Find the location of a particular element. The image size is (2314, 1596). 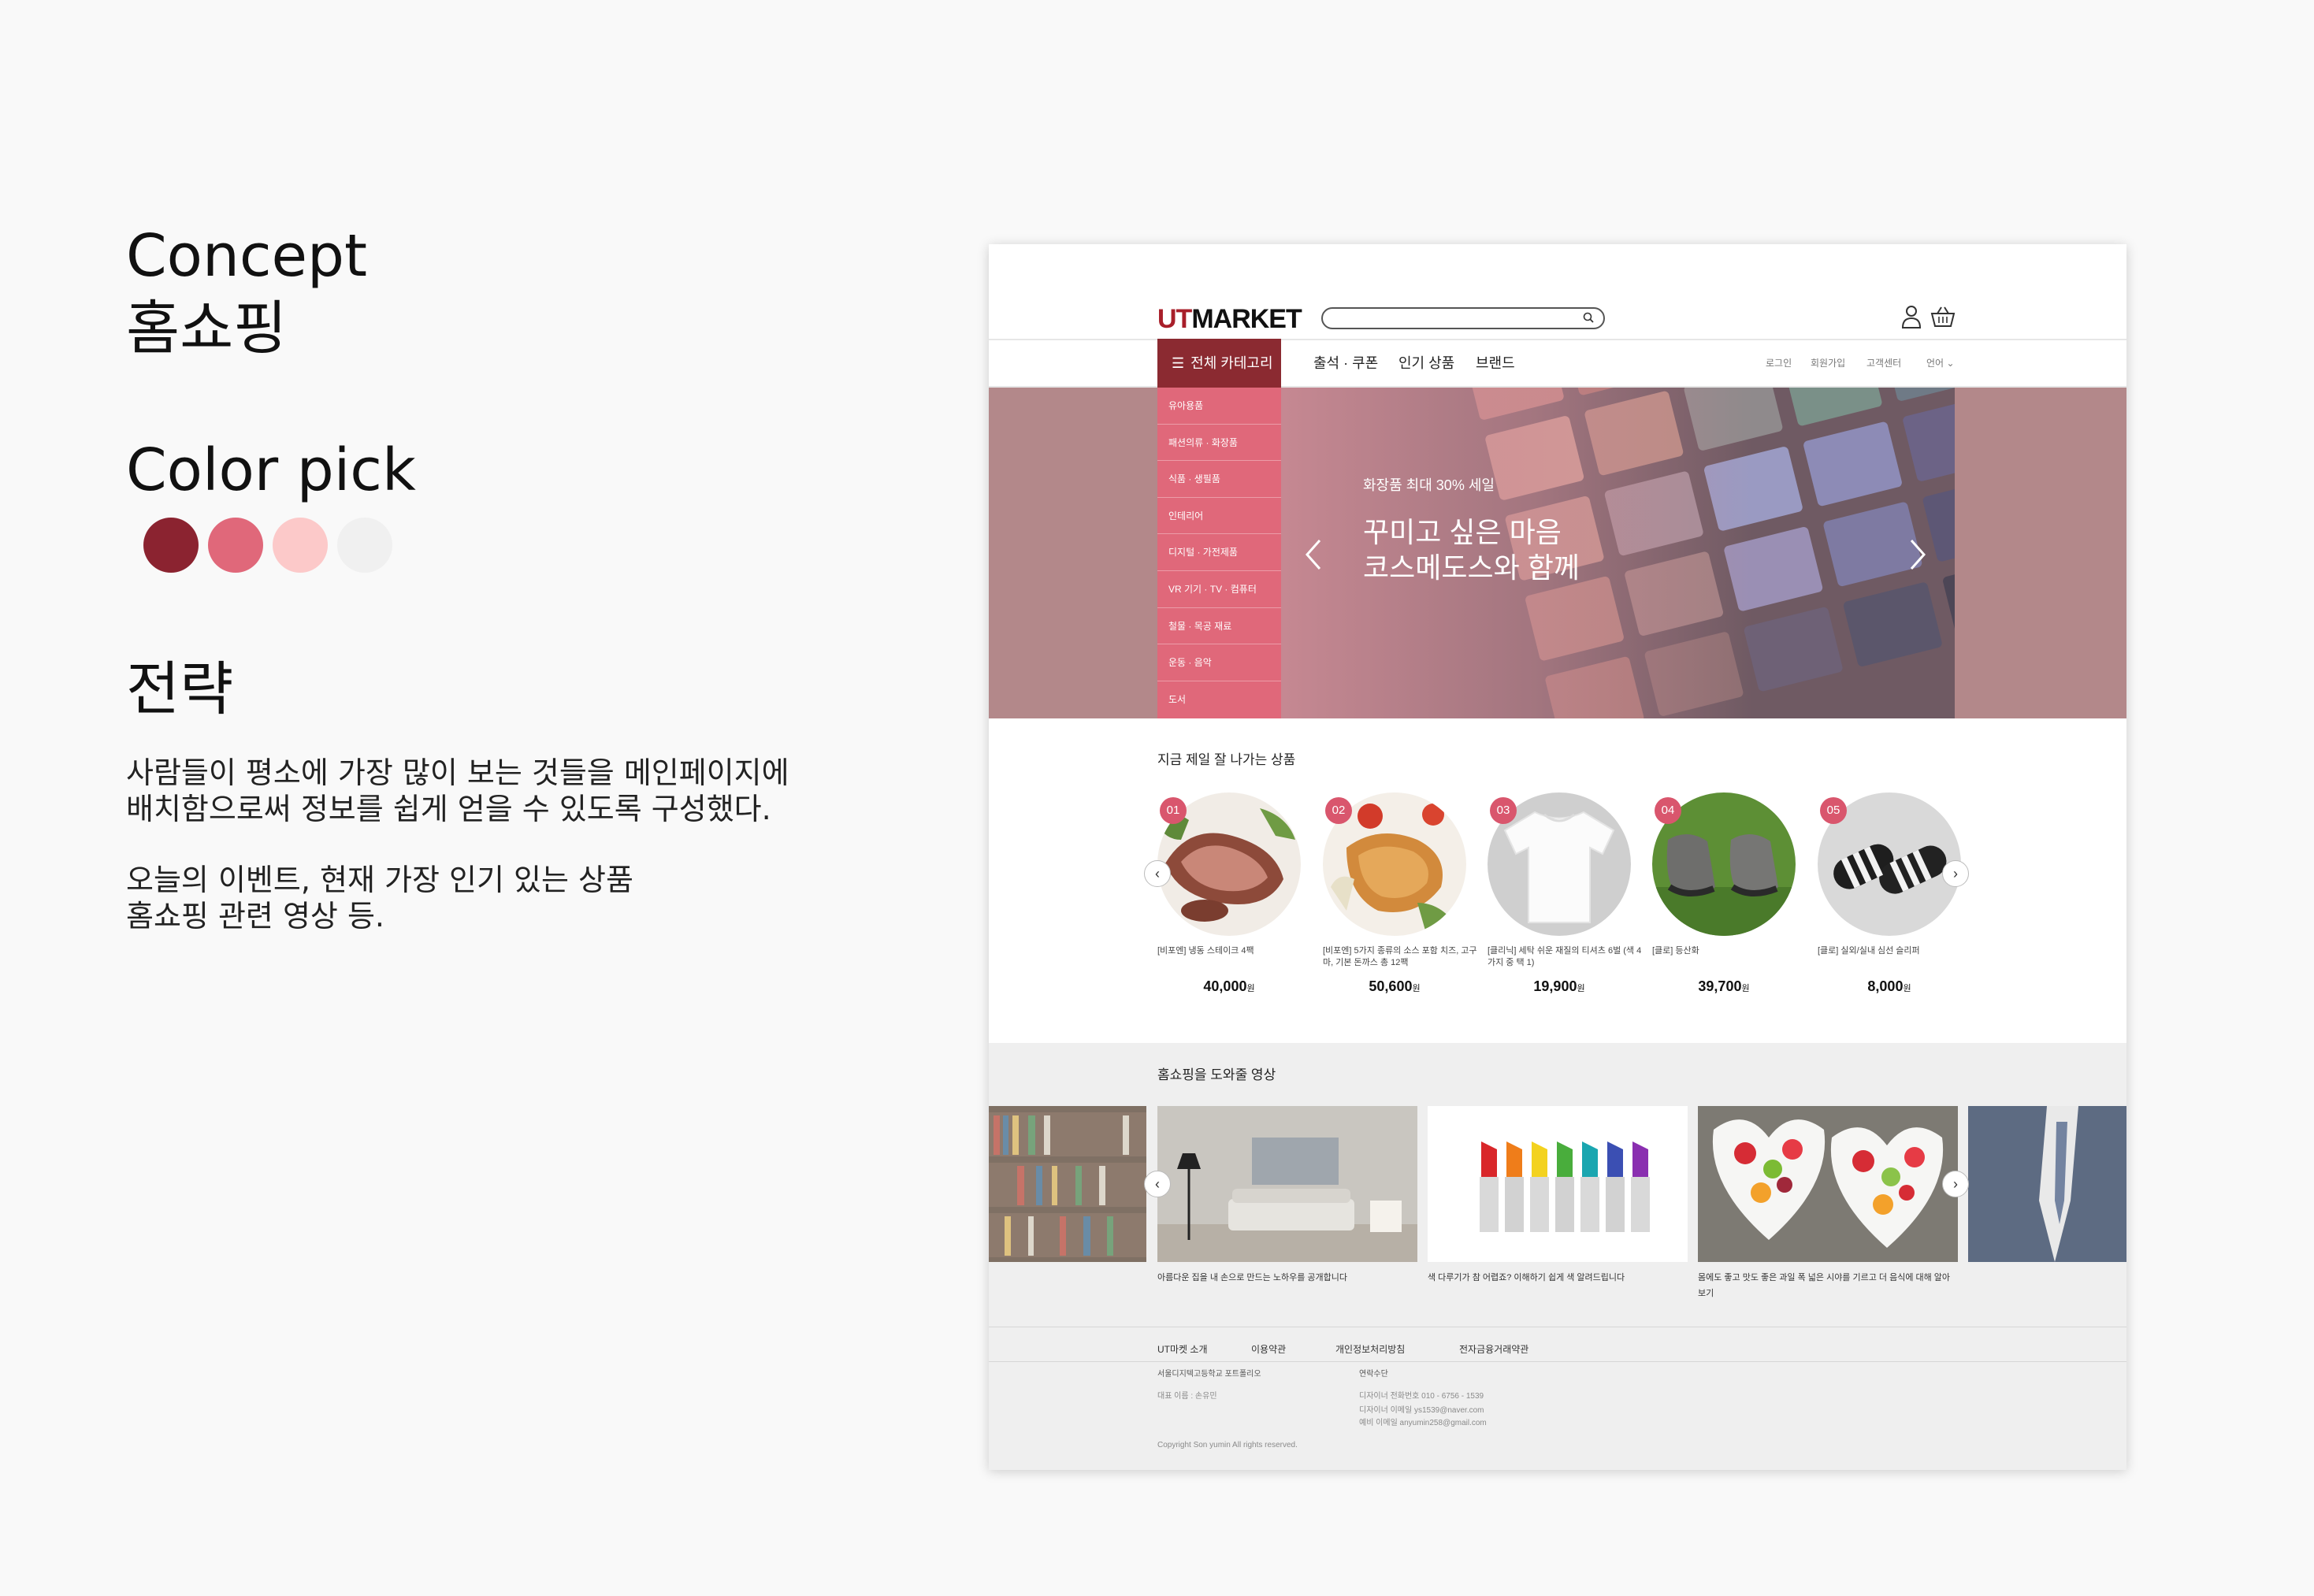

best-next-button: › is located at coordinates (1955, 873).